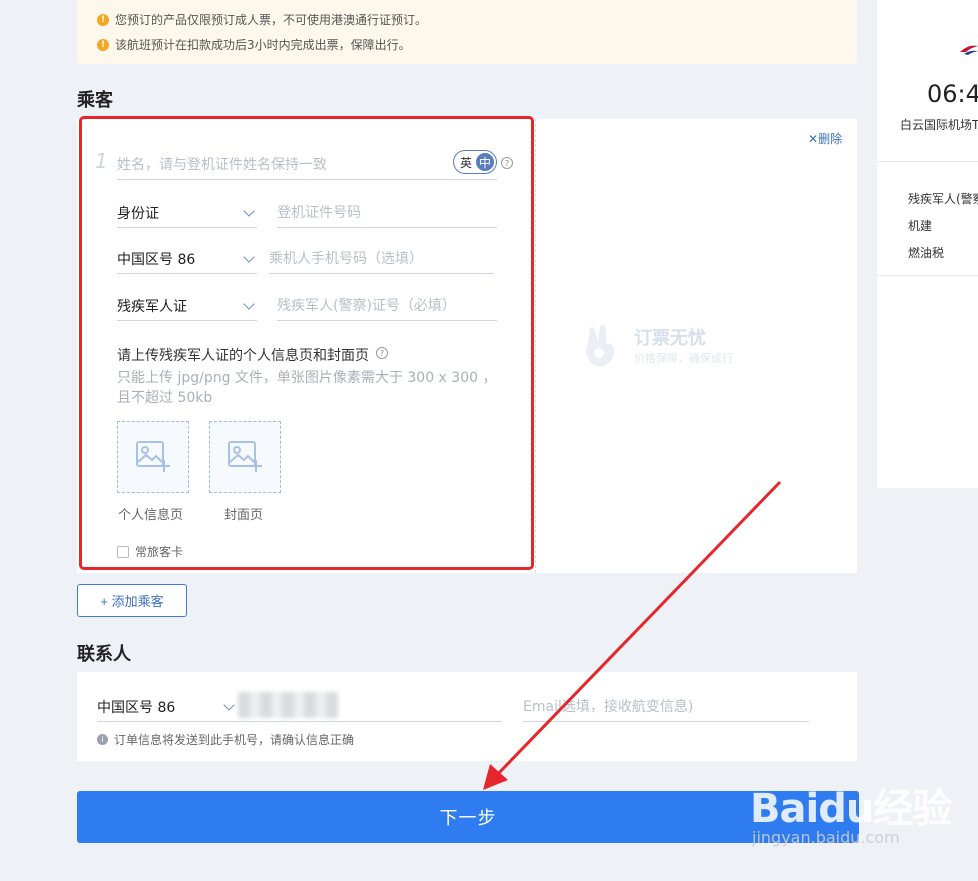  I want to click on passenger-section-title: 乘客, so click(95, 100).